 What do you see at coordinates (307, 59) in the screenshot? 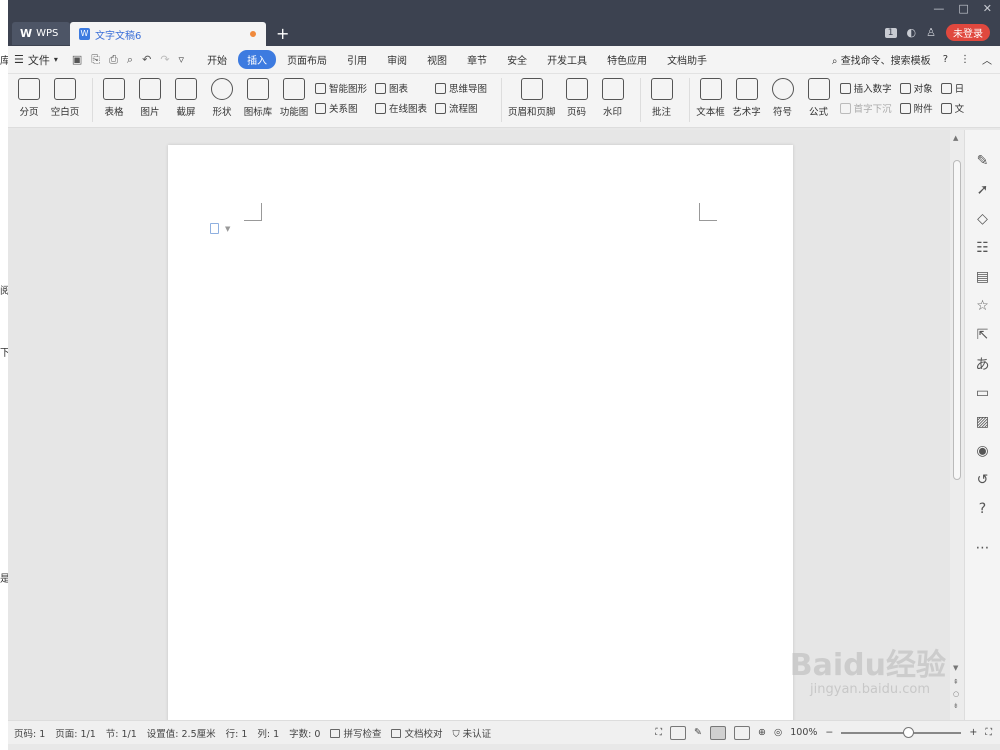
I see `menu-tab-page-layout: 页面布局` at bounding box center [307, 59].